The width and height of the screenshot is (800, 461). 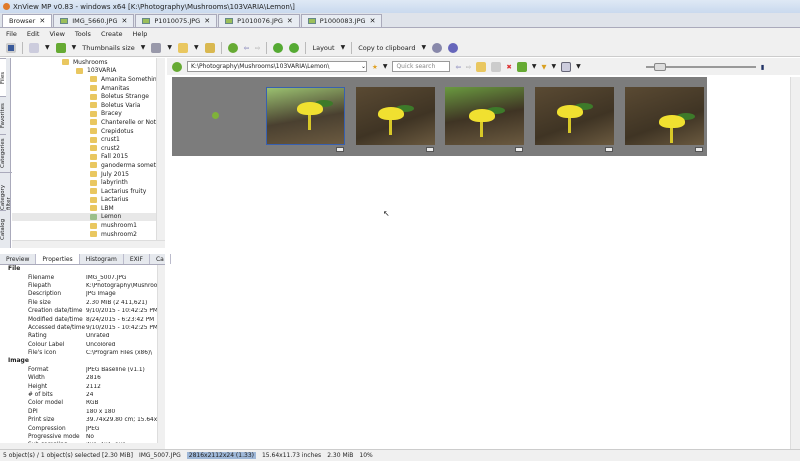 What do you see at coordinates (84, 71) in the screenshot?
I see `tree-item: 103VARIA` at bounding box center [84, 71].